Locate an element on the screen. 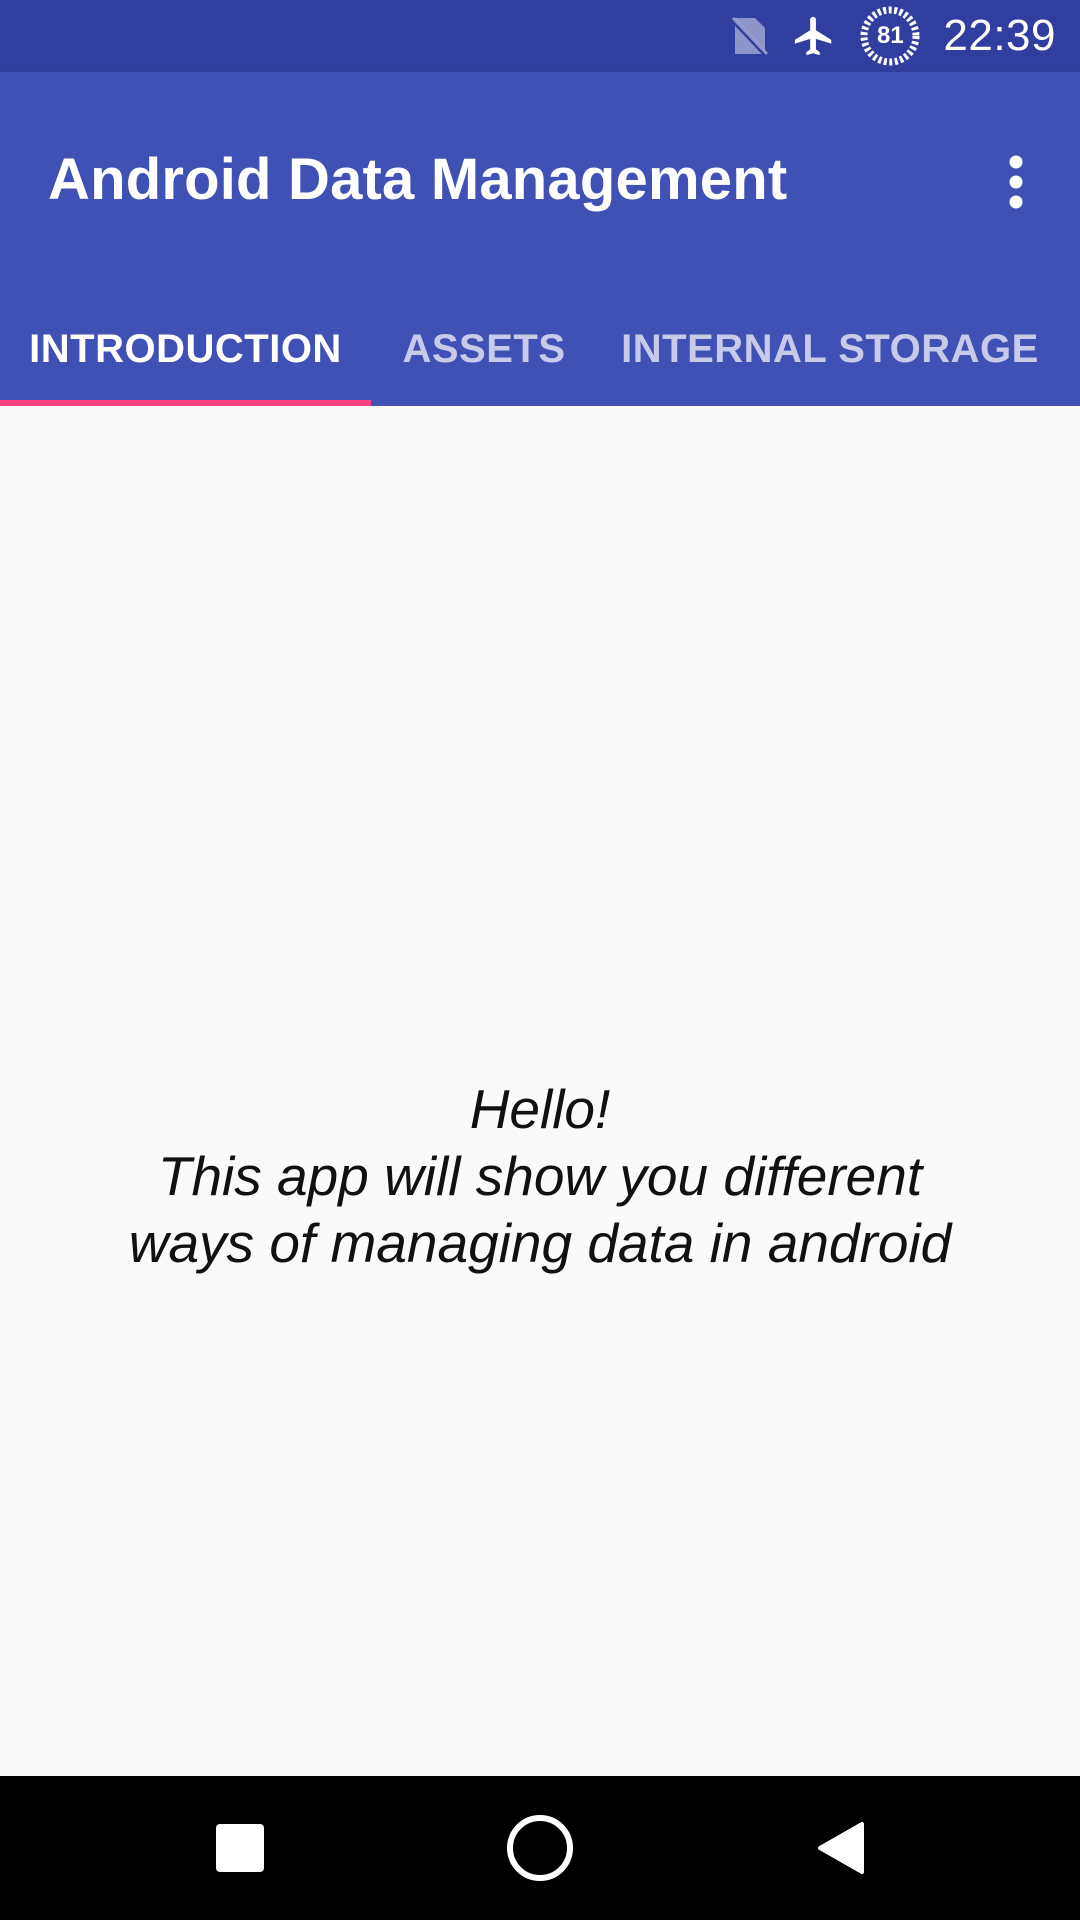  tab-introduction: INTRODUCTION is located at coordinates (185, 349).